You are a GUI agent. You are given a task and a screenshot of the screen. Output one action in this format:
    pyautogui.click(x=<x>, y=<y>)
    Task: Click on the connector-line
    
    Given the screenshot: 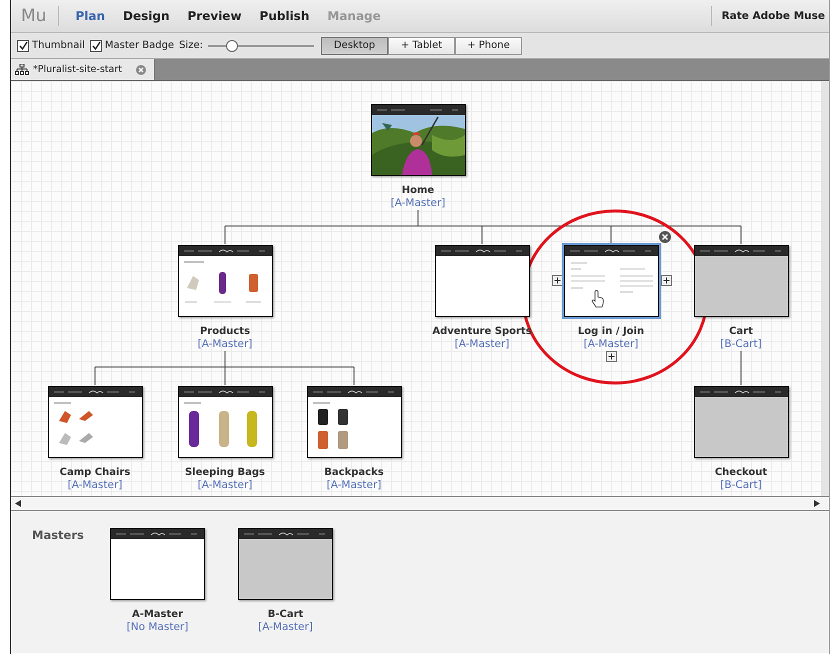 What is the action you would take?
    pyautogui.click(x=741, y=368)
    